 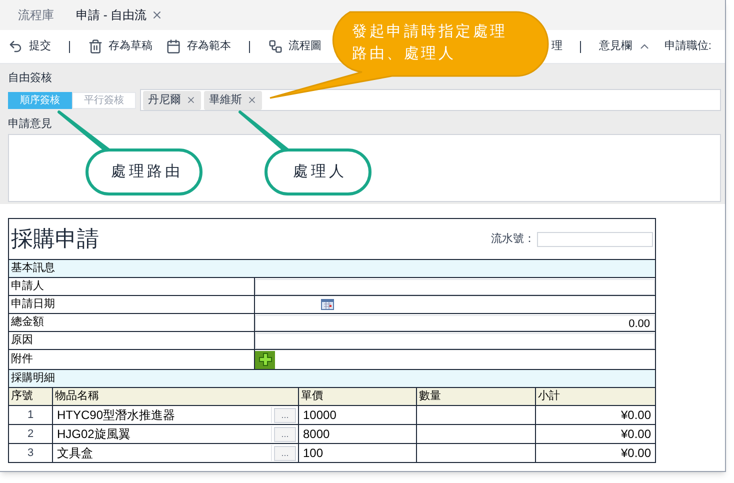 What do you see at coordinates (172, 100) in the screenshot?
I see `assignee-chip: 丹尼爾` at bounding box center [172, 100].